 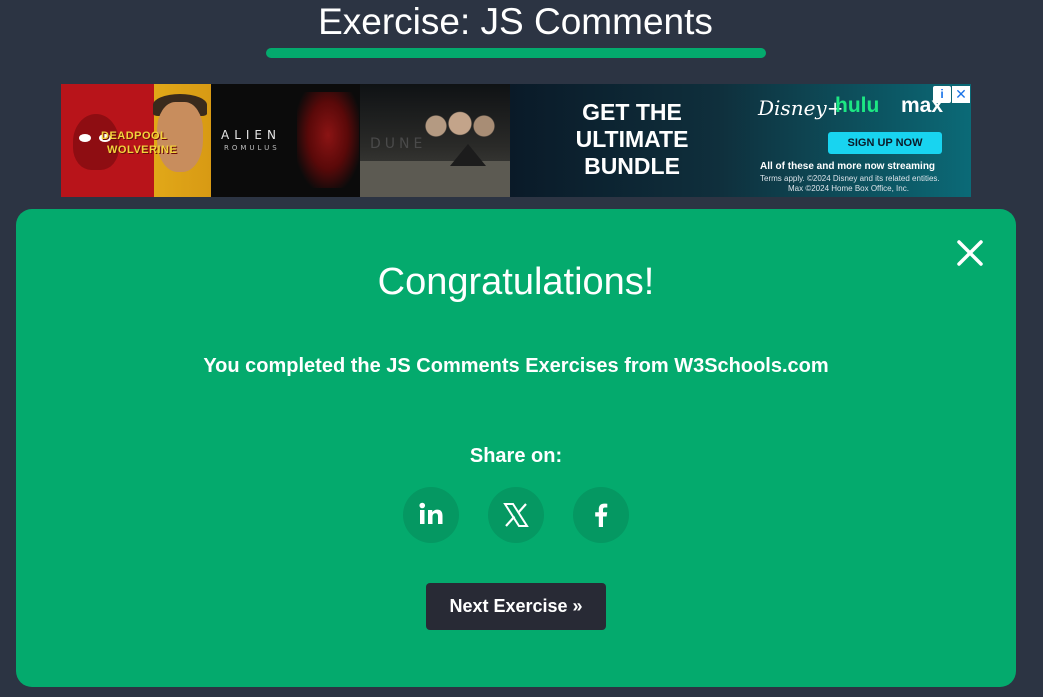 What do you see at coordinates (885, 143) in the screenshot?
I see `ad-signup-button: SIGN UP NOW` at bounding box center [885, 143].